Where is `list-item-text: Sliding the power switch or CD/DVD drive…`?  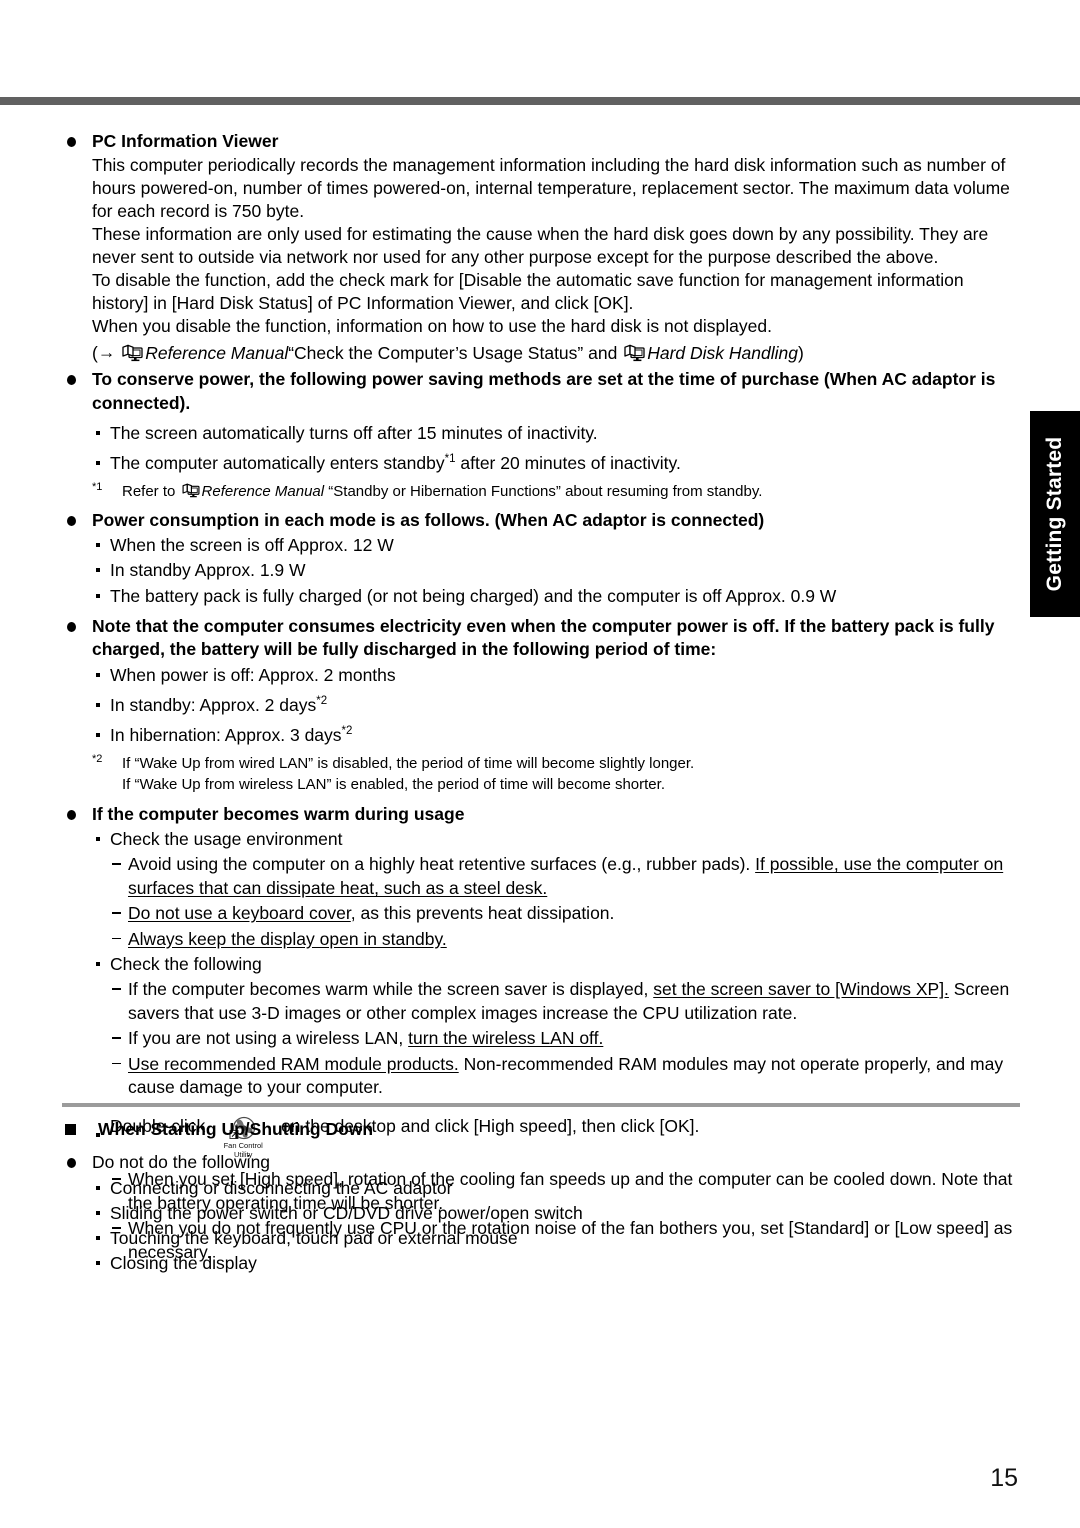
list-item-text: Sliding the power switch or CD/DVD drive… is located at coordinates (346, 1212).